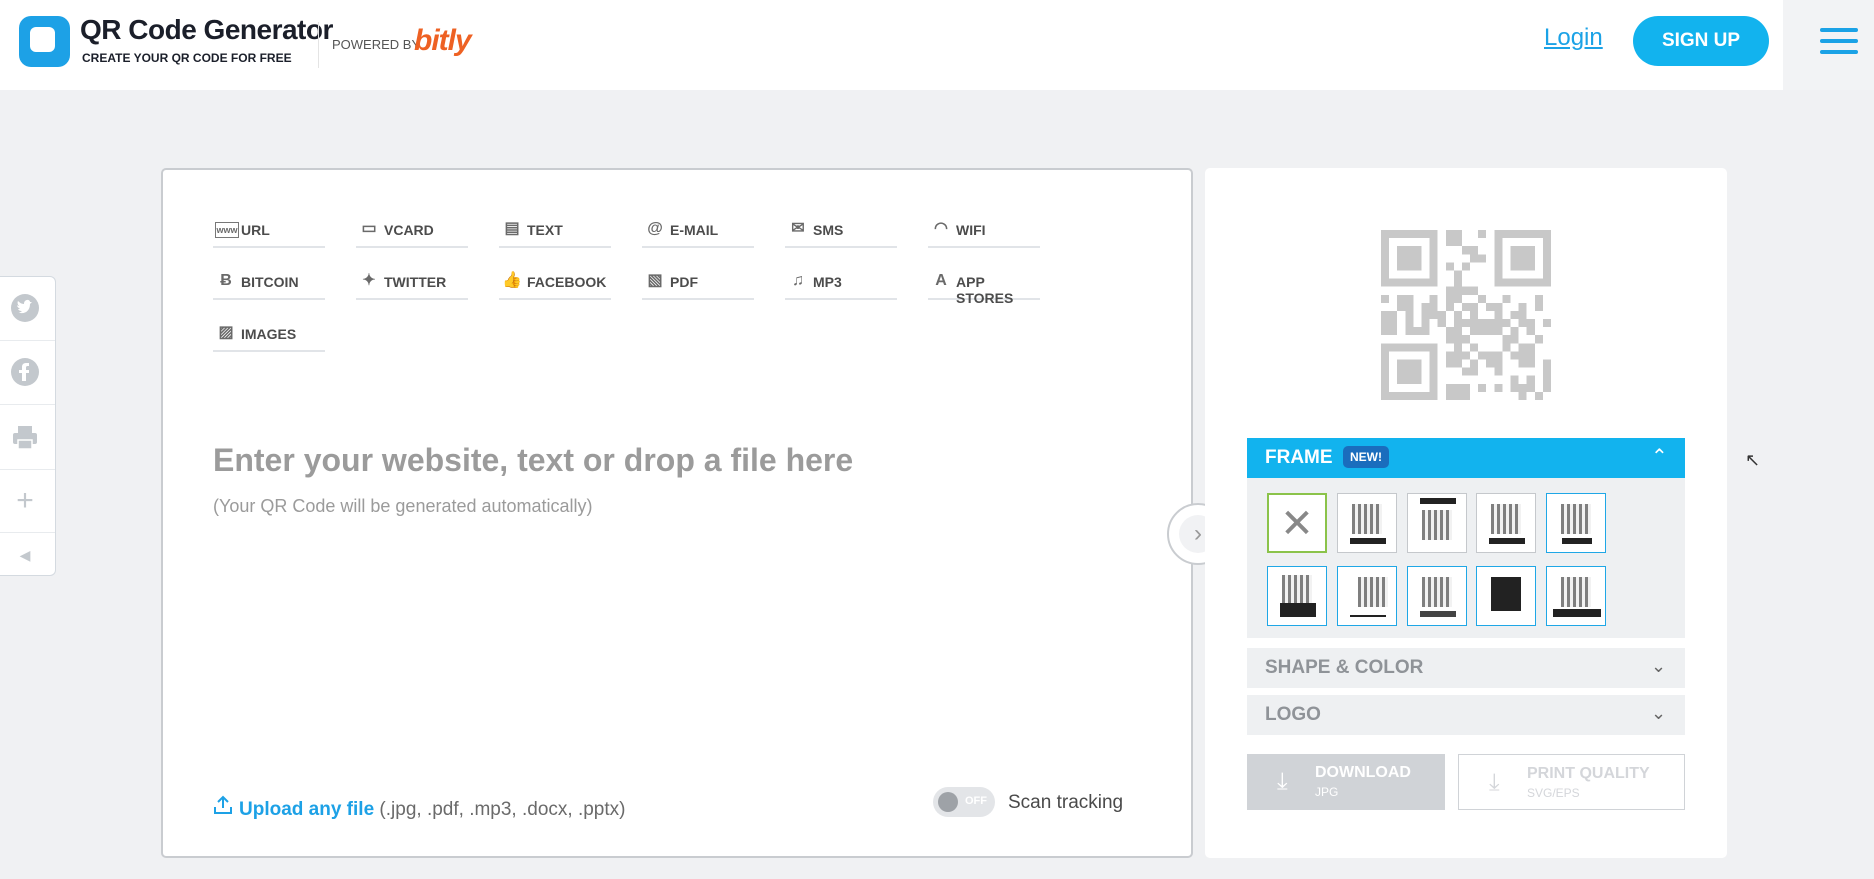  What do you see at coordinates (1363, 772) in the screenshot?
I see `download-label: DOWNLOAD` at bounding box center [1363, 772].